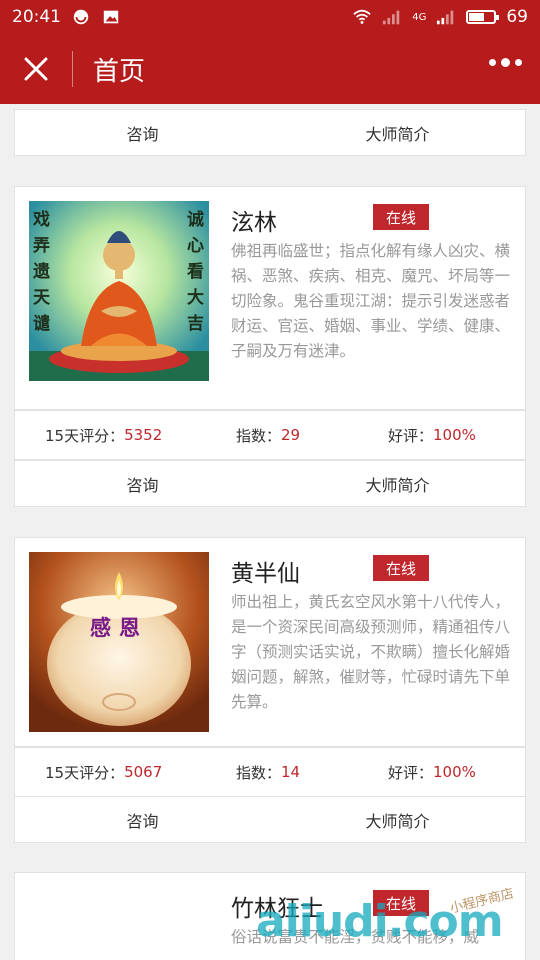 Image resolution: width=540 pixels, height=960 pixels. What do you see at coordinates (291, 772) in the screenshot?
I see `index-value: 14` at bounding box center [291, 772].